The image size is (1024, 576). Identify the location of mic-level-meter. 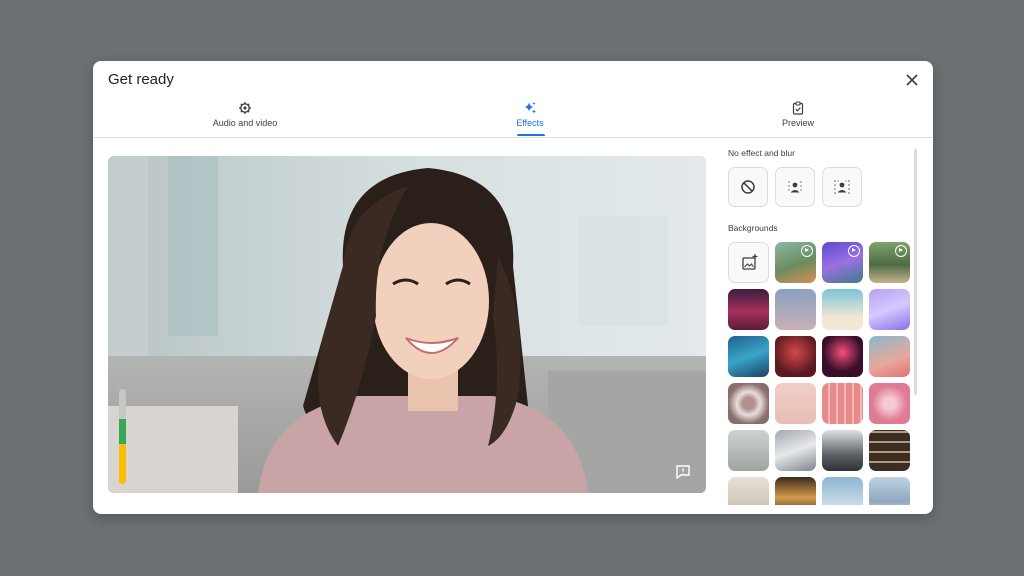
(122, 436).